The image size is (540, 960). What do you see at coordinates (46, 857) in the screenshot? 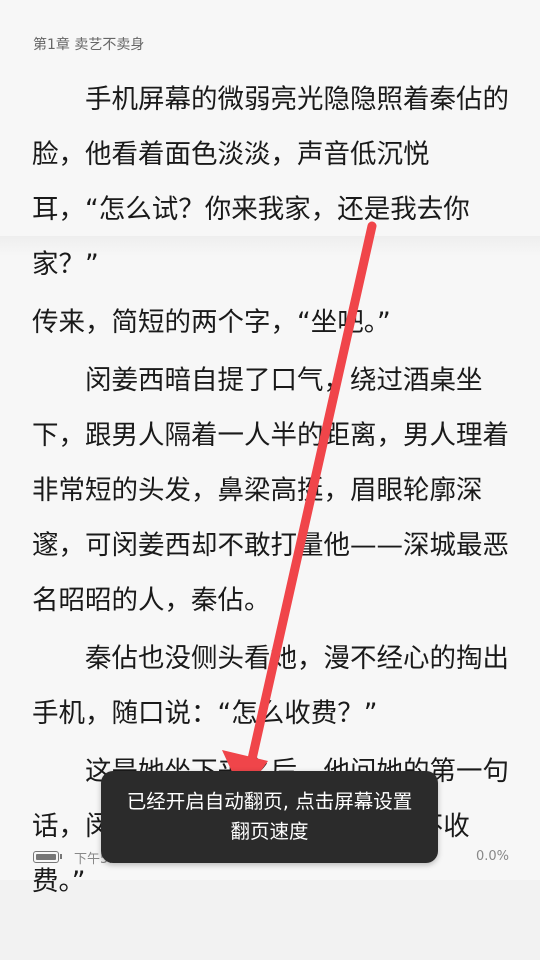
I see `battery-icon` at bounding box center [46, 857].